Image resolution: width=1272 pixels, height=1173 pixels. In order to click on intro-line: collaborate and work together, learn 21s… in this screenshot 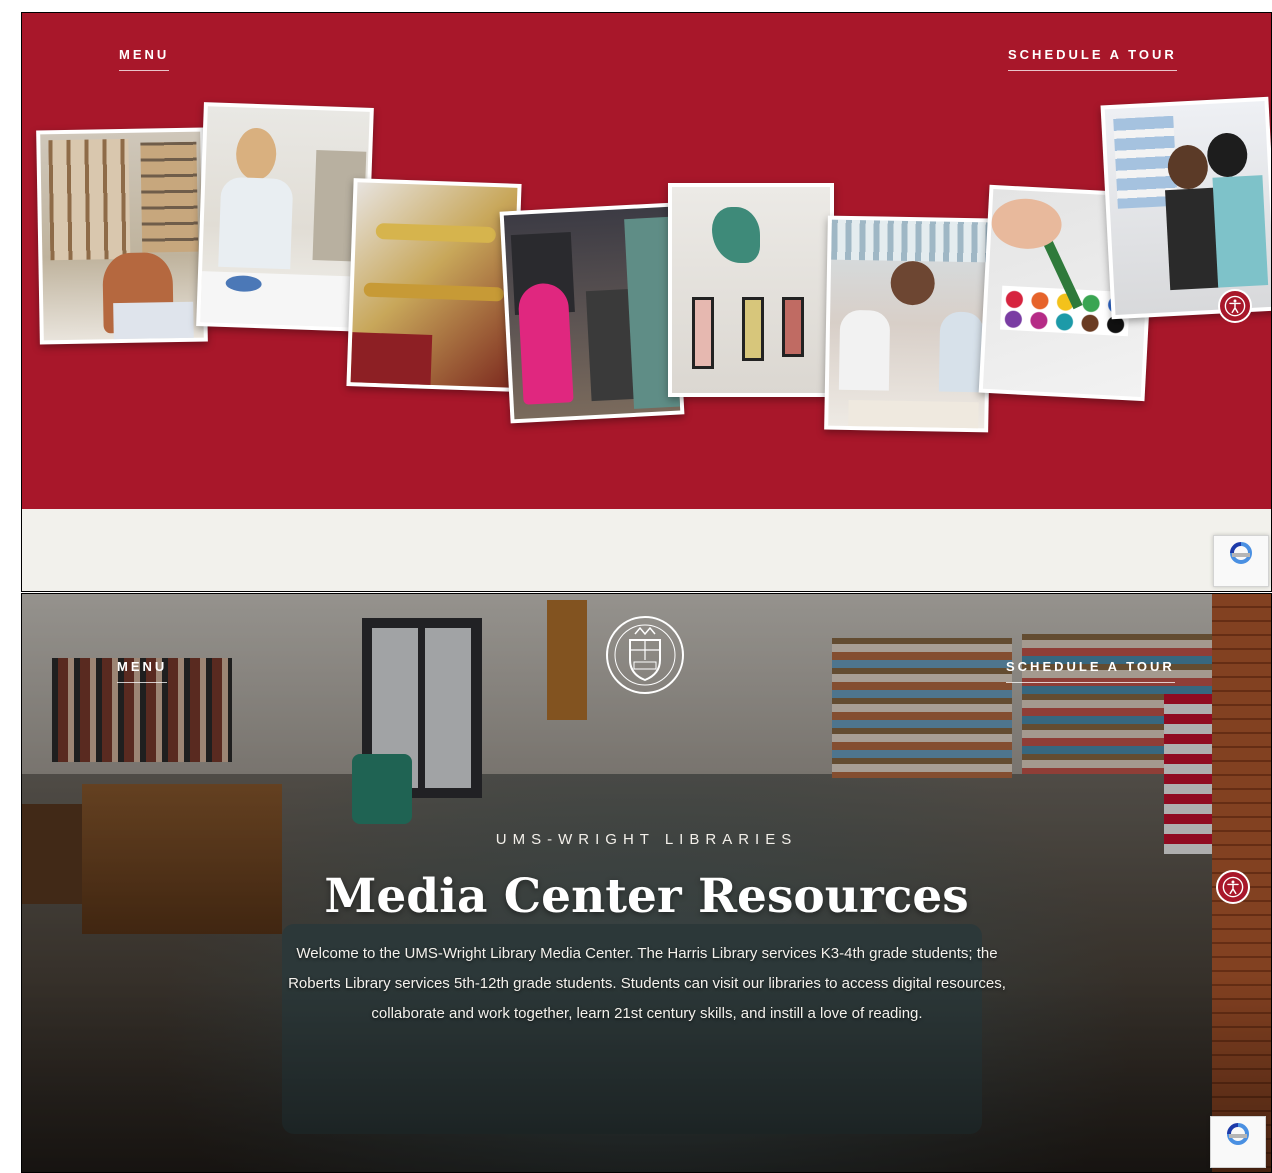, I will do `click(647, 1013)`.